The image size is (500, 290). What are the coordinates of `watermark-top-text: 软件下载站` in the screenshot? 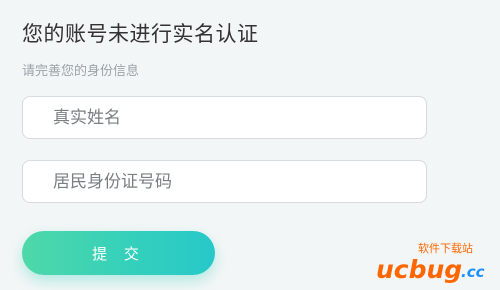 It's located at (445, 248).